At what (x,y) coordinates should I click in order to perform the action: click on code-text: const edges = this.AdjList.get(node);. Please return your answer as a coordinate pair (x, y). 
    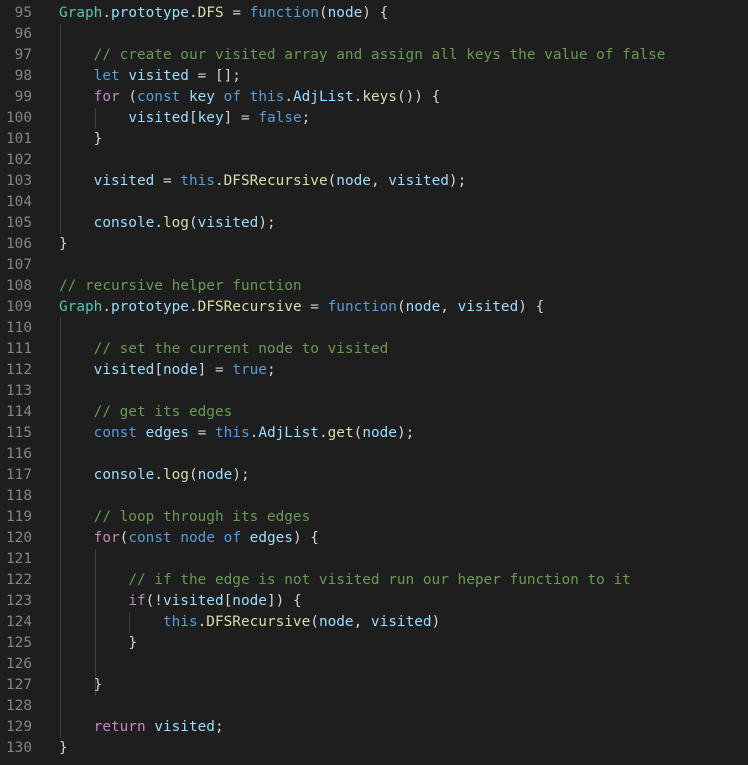
    Looking at the image, I should click on (237, 433).